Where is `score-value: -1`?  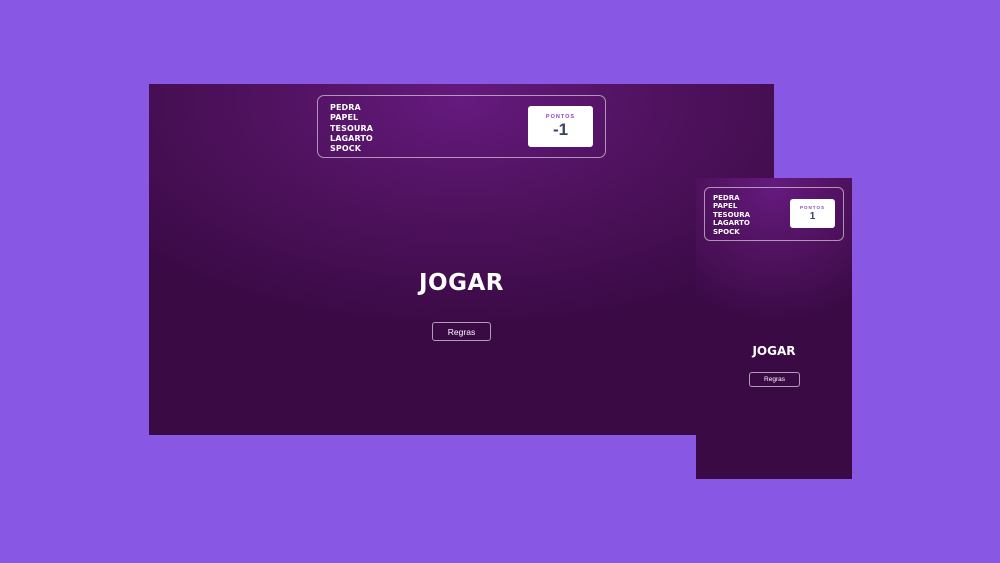 score-value: -1 is located at coordinates (560, 129).